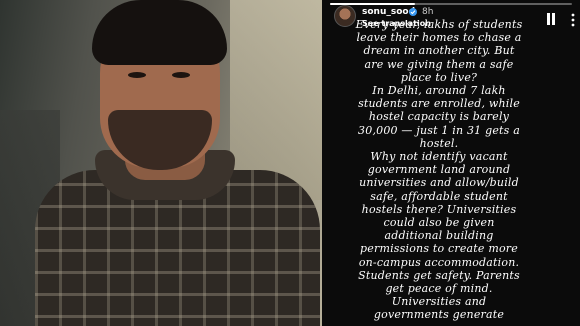  Describe the element at coordinates (181, 75) in the screenshot. I see `right-eye` at that location.